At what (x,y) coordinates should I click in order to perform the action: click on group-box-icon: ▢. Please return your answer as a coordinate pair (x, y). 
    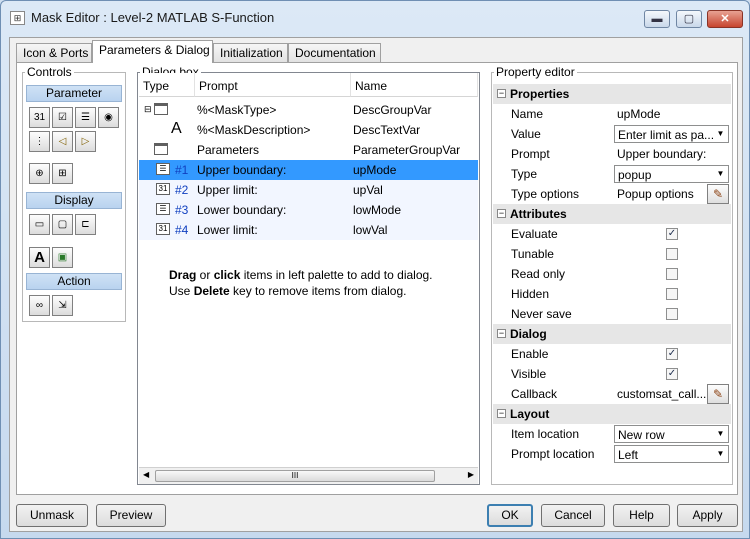
    Looking at the image, I should click on (62, 224).